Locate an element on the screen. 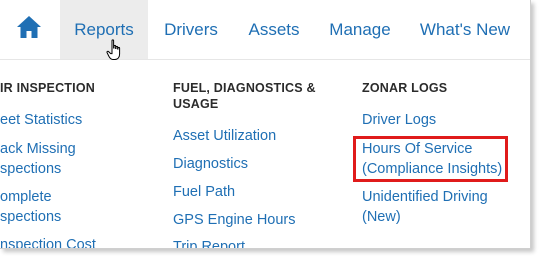 The image size is (543, 256). tab-reports-label: Reports is located at coordinates (104, 29).